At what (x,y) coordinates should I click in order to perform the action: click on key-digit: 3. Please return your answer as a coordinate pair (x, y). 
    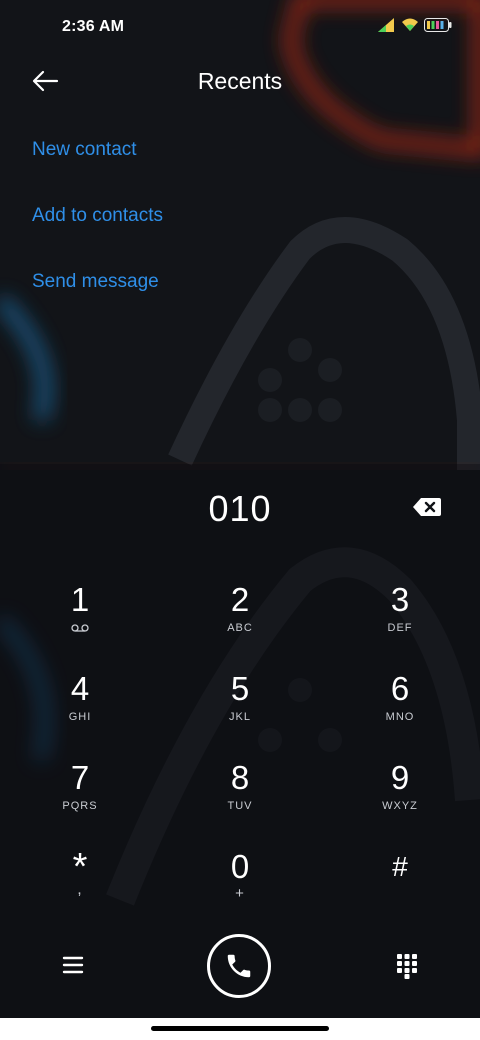
    Looking at the image, I should click on (400, 599).